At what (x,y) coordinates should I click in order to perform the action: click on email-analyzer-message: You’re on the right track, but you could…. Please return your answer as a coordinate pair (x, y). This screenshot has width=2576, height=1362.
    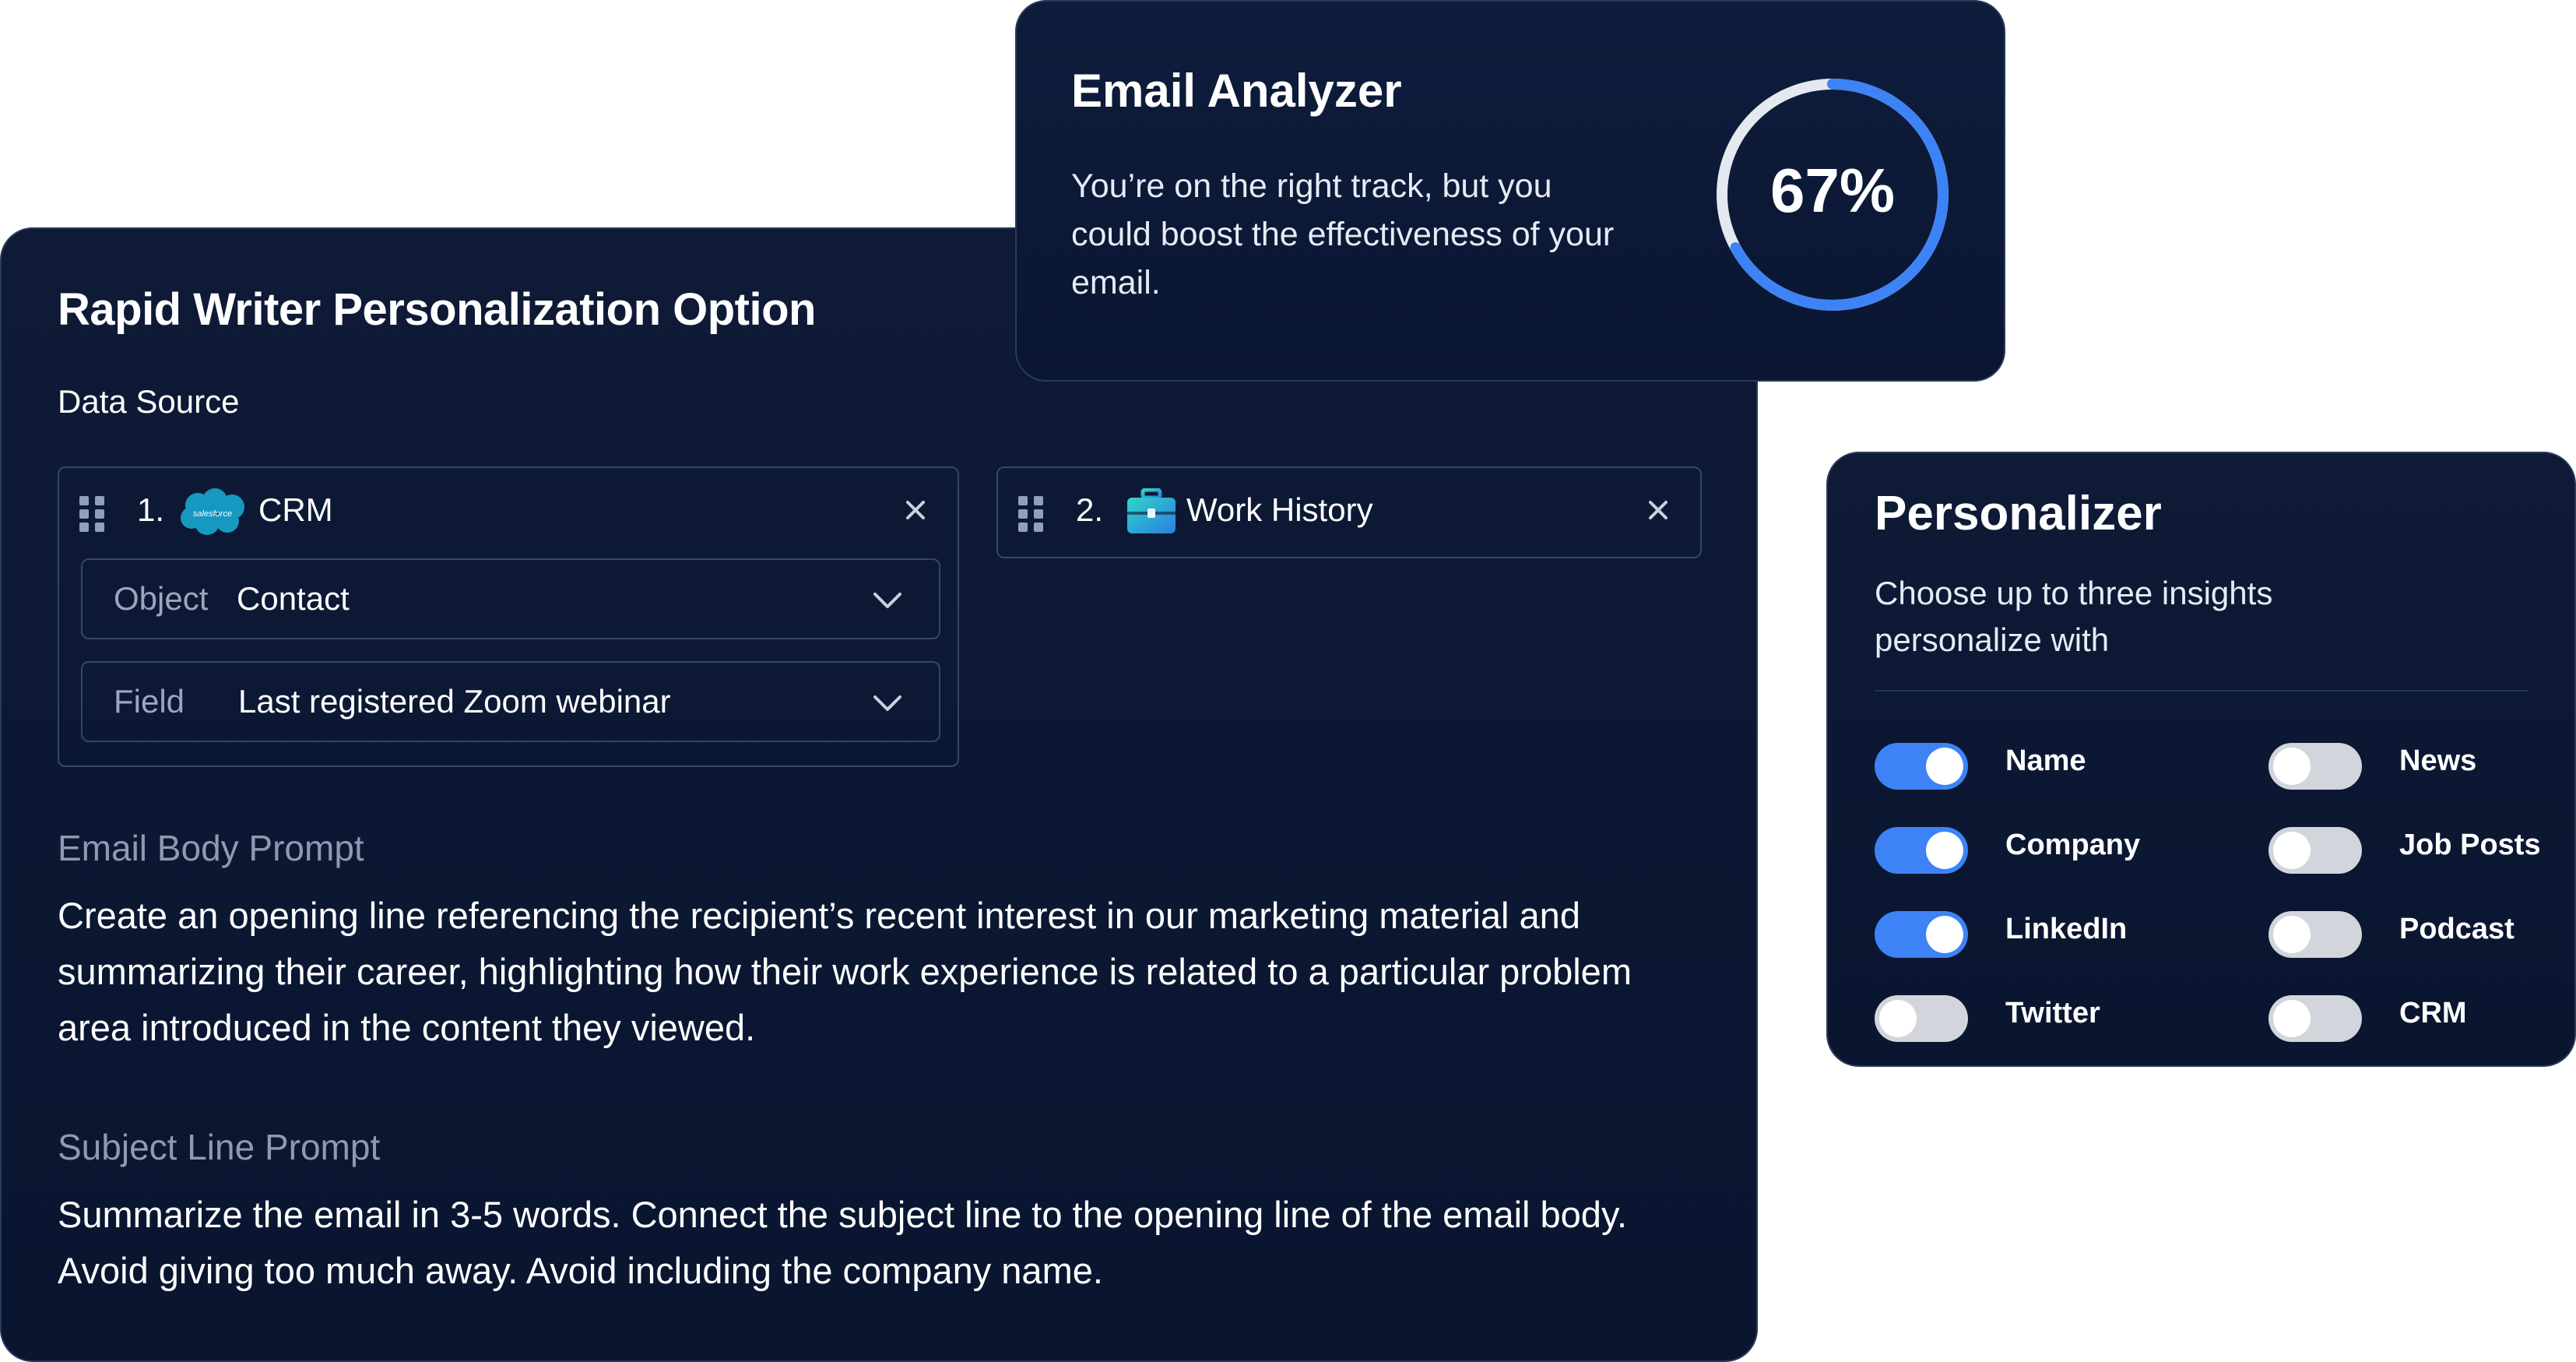
    Looking at the image, I should click on (1343, 234).